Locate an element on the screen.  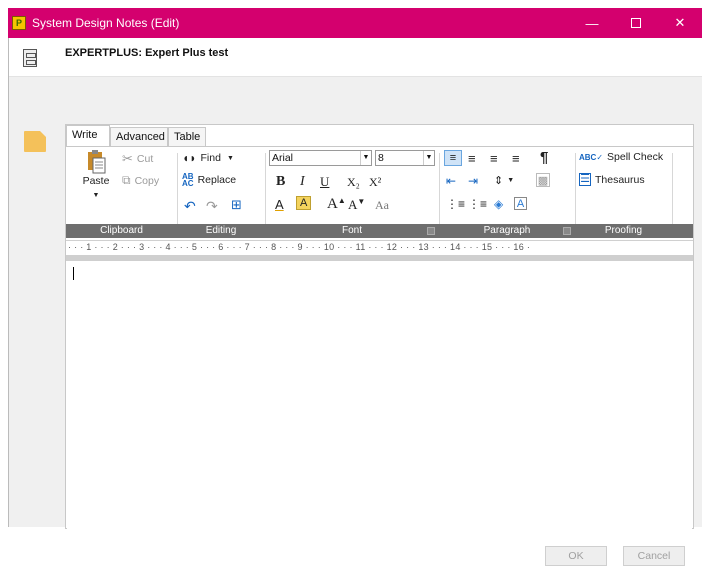
select-all-icon: ⊞ is located at coordinates (236, 204).